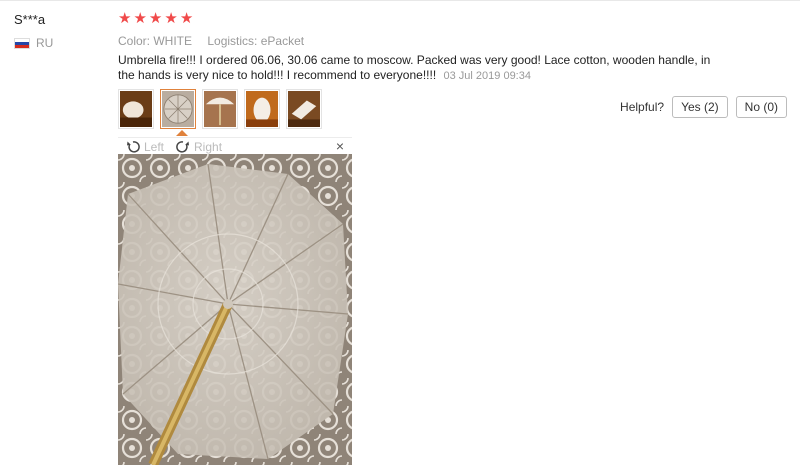 The image size is (800, 473). I want to click on rotate-left-icon, so click(133, 146).